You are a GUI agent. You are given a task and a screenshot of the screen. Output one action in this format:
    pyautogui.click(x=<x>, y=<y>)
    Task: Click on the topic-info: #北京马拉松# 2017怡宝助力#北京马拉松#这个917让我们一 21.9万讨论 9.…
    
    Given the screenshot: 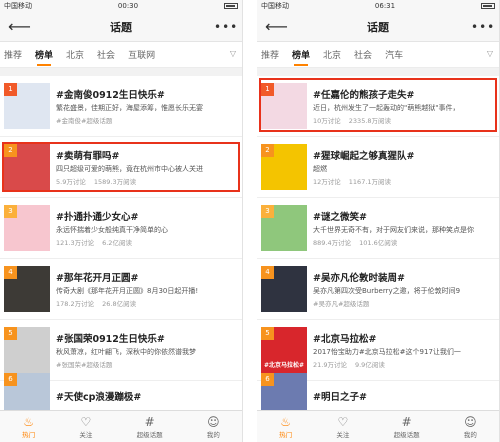 What is the action you would take?
    pyautogui.click(x=404, y=350)
    